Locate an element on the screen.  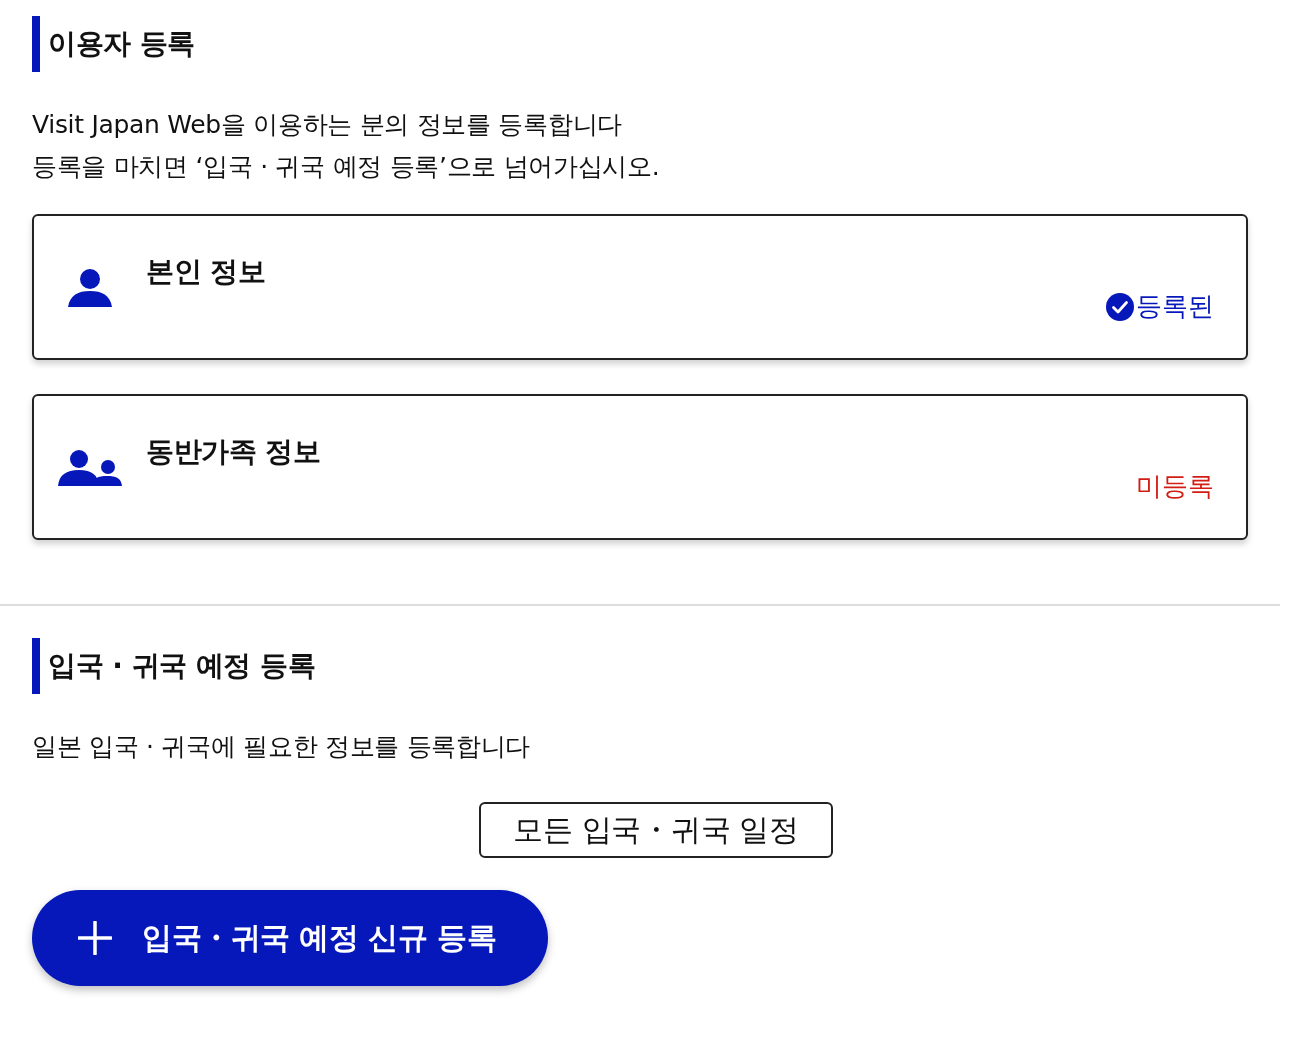
section-heading: 이용자 등록 is located at coordinates (113, 44).